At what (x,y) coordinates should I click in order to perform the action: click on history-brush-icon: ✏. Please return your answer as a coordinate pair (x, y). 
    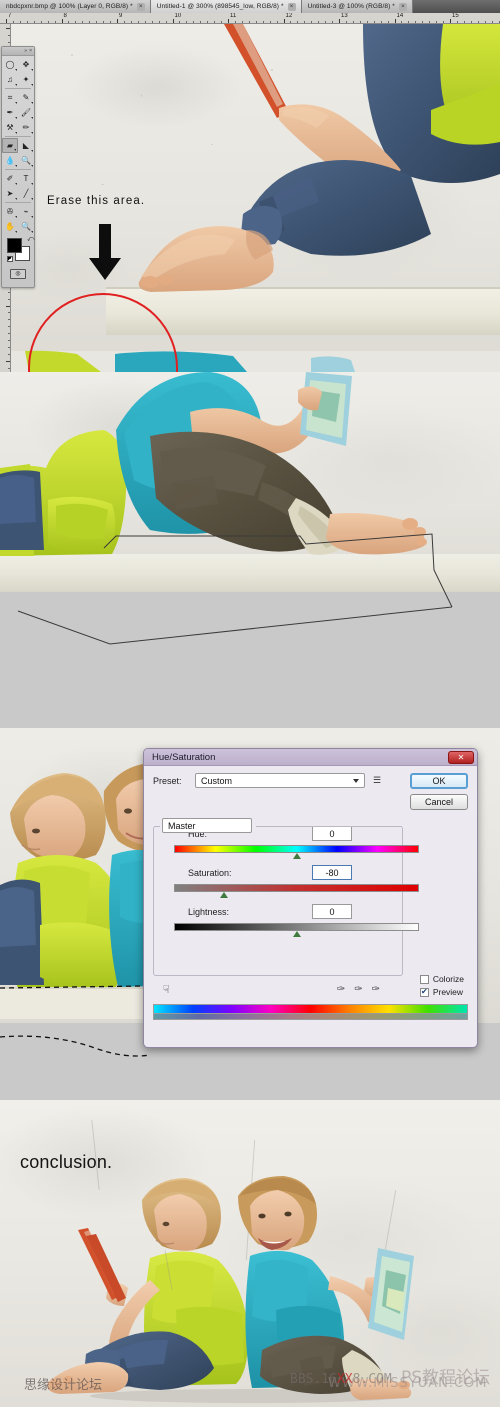
    Looking at the image, I should click on (26, 127).